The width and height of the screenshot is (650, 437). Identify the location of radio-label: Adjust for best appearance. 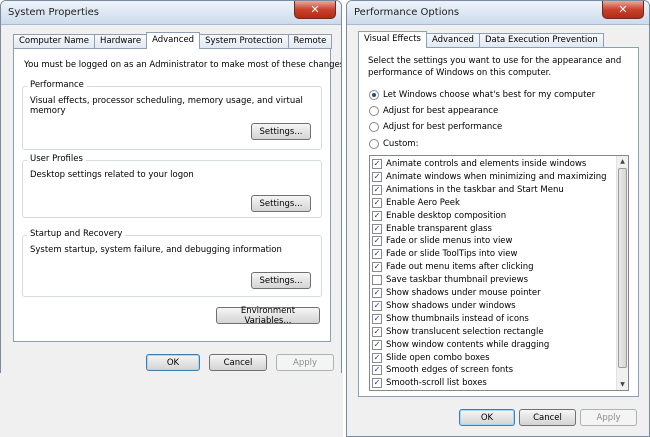
(441, 111).